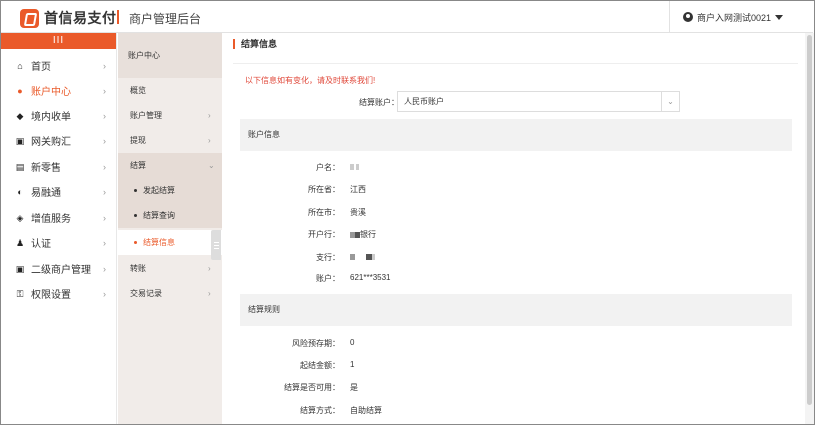 This screenshot has width=815, height=425. I want to click on field-label: 开户行：, so click(324, 234).